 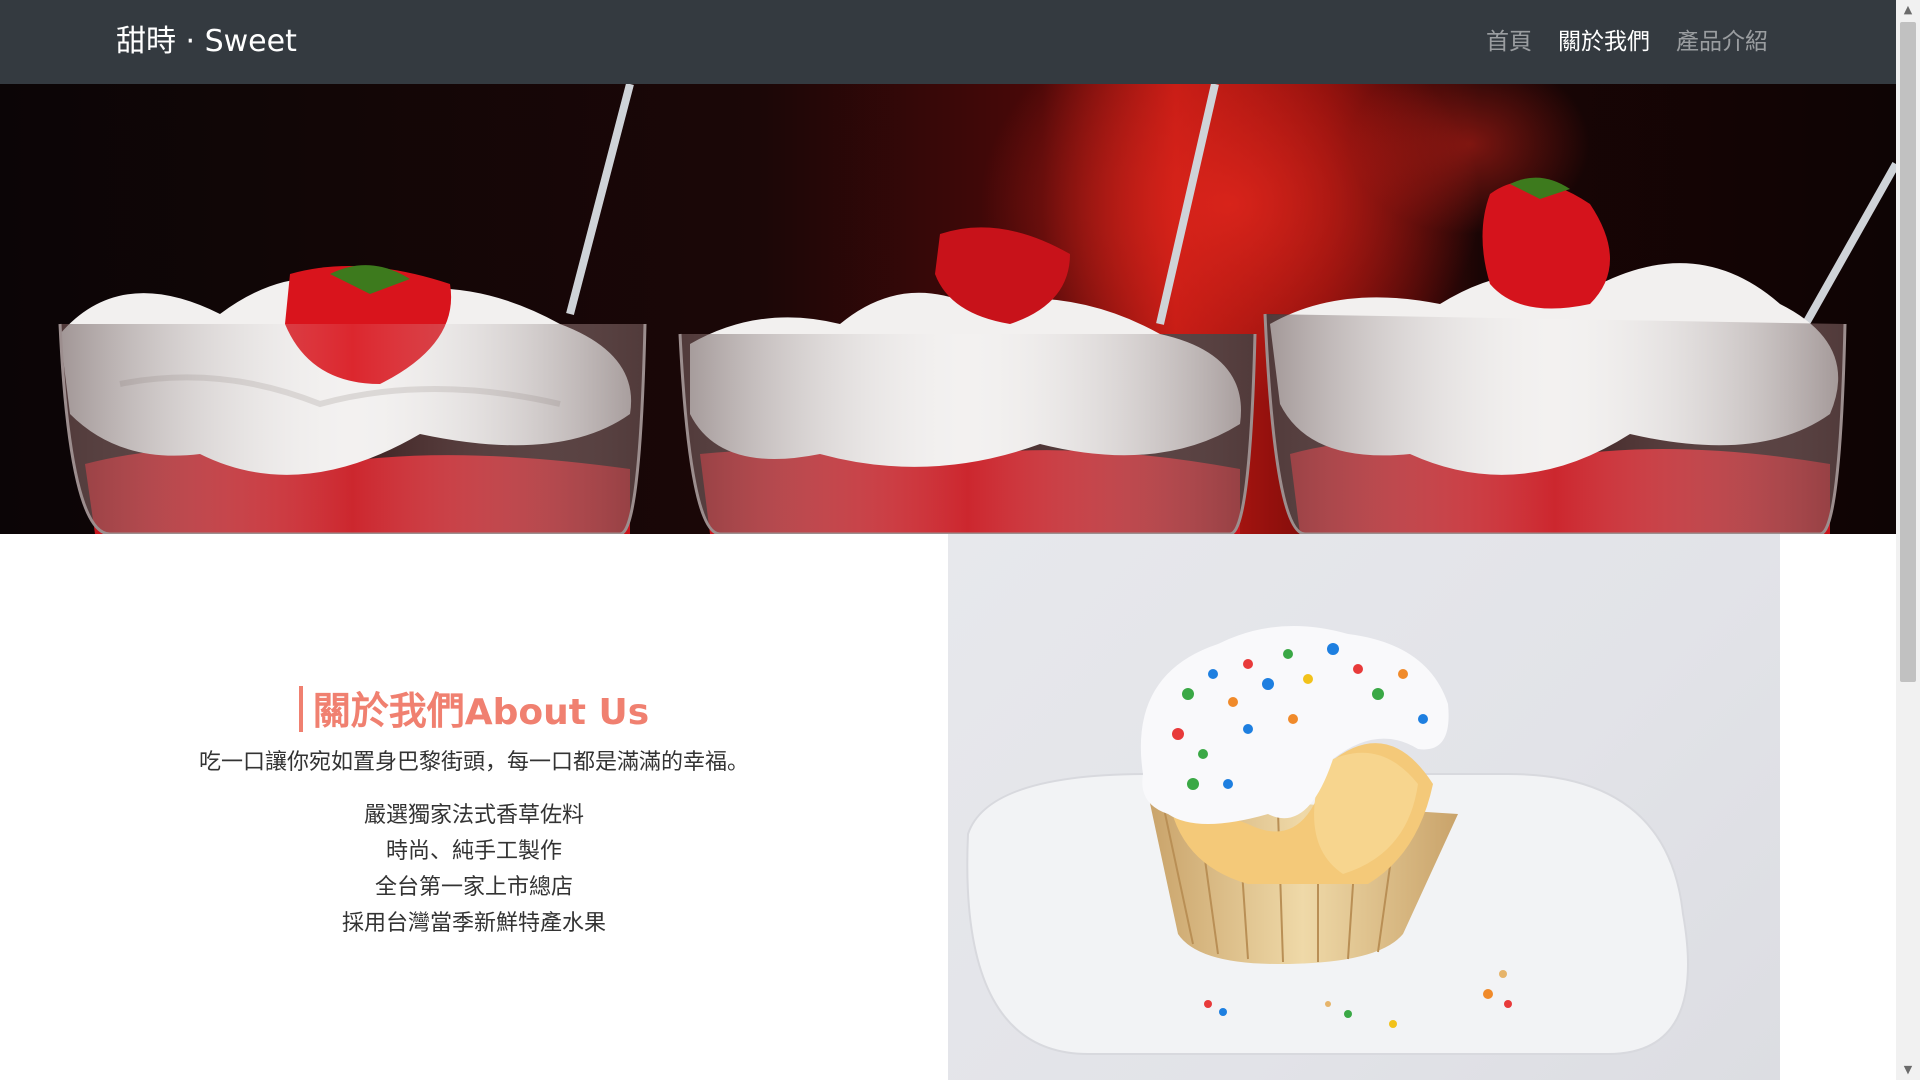 I want to click on navbar: 甜時 · Sweet 首頁 關於我們 產品介紹, so click(x=948, y=42).